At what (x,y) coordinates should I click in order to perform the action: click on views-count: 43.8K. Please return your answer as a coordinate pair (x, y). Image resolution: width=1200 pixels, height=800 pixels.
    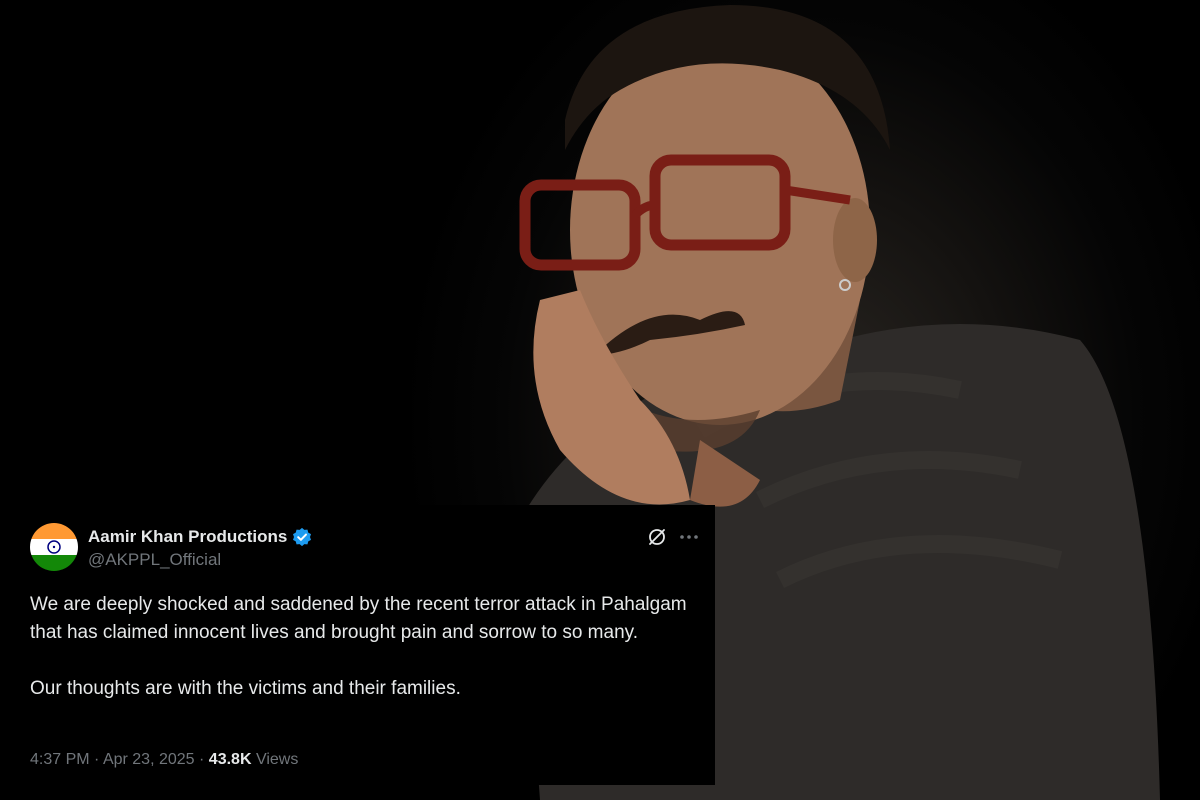
    Looking at the image, I should click on (230, 759).